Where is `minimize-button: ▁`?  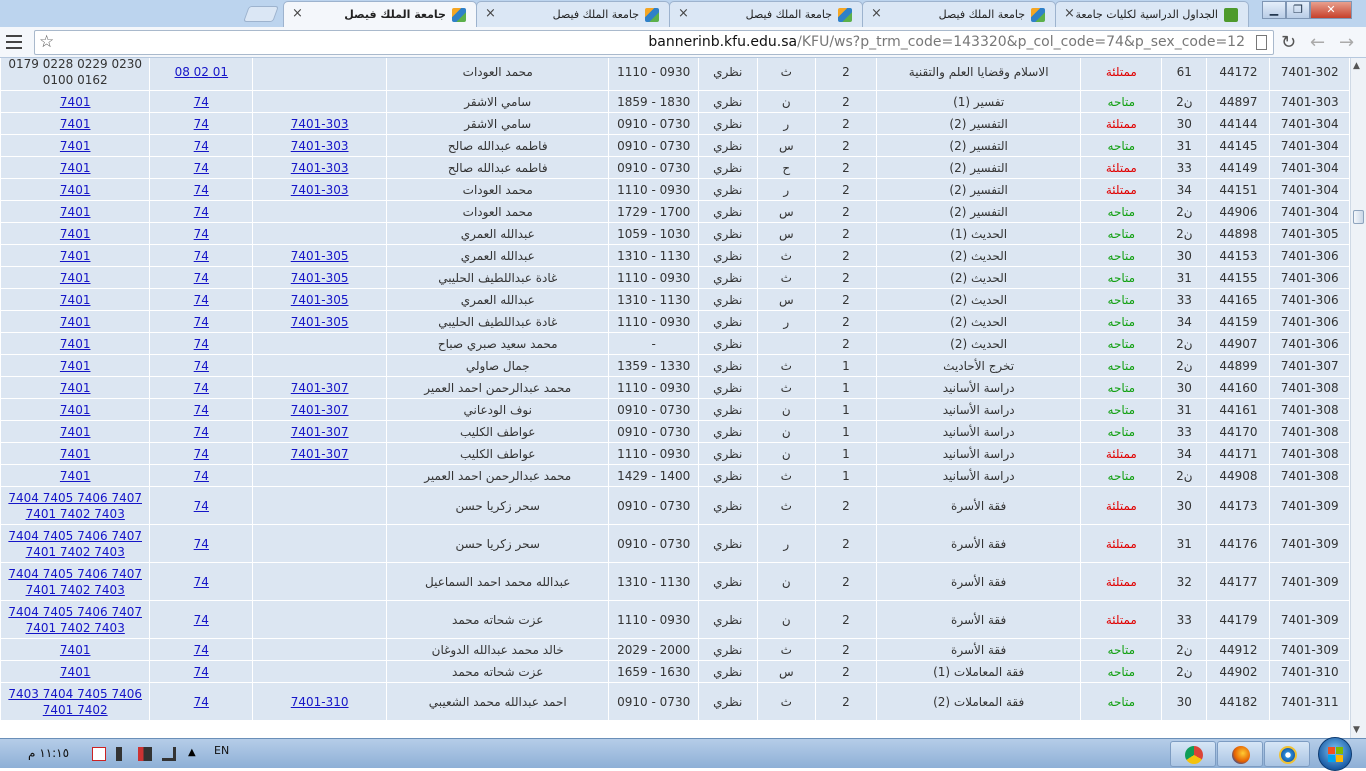 minimize-button: ▁ is located at coordinates (1274, 10).